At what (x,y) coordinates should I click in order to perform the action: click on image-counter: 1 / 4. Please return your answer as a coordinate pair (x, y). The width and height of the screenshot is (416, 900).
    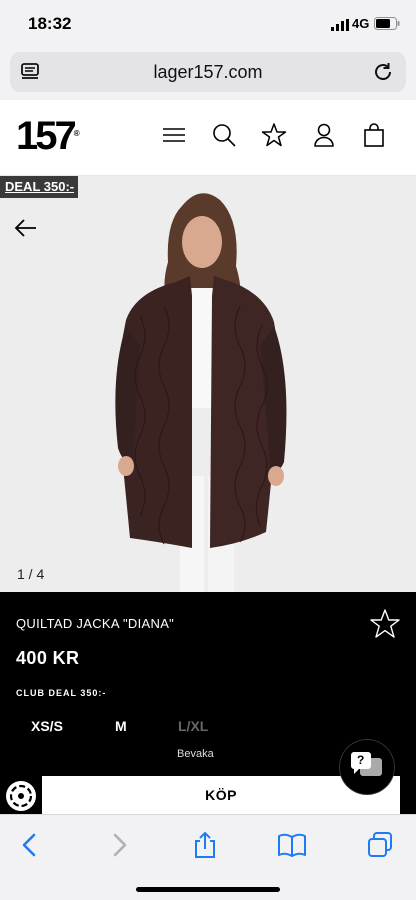
    Looking at the image, I should click on (31, 574).